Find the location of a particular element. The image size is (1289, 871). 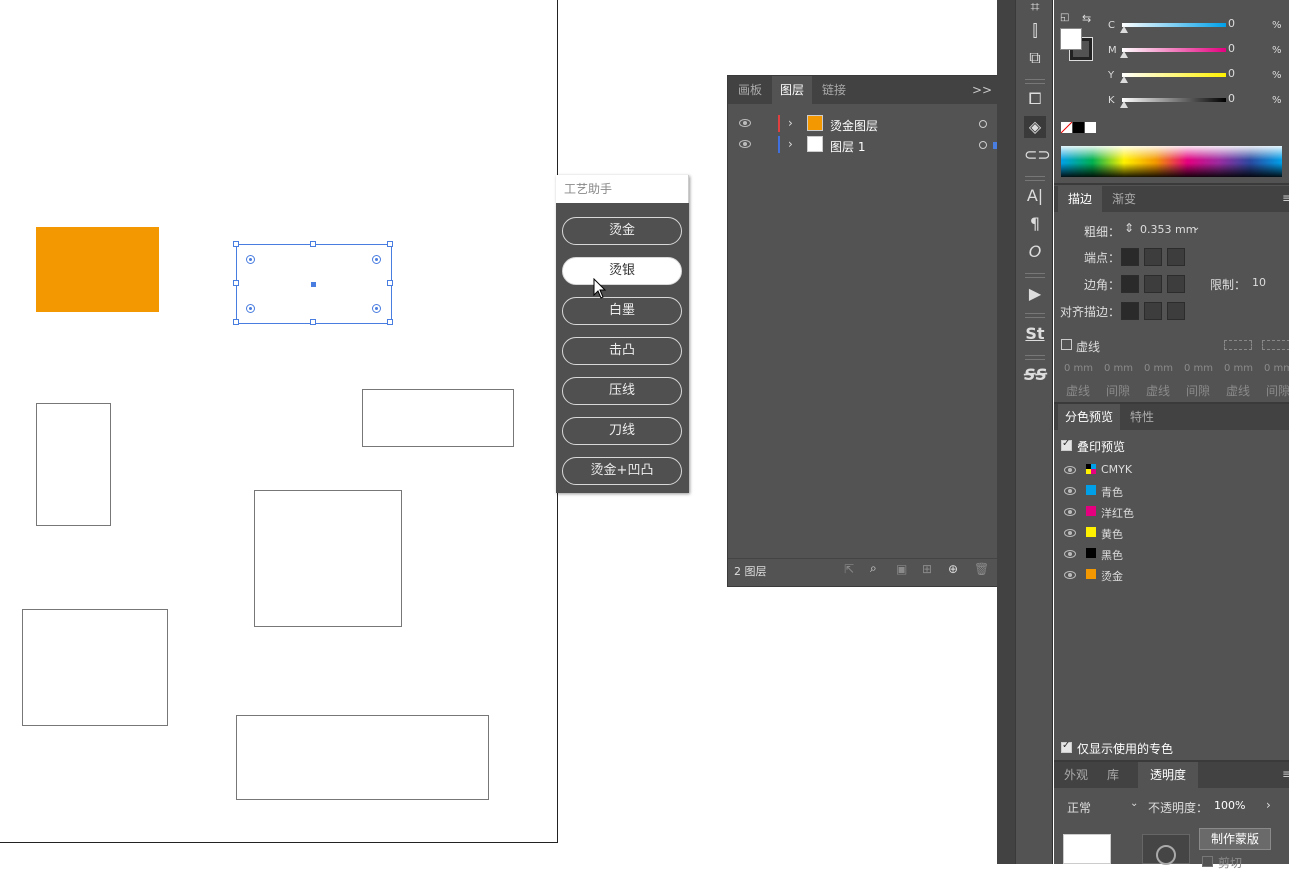

tab-attributes: 特性 is located at coordinates (1142, 417).